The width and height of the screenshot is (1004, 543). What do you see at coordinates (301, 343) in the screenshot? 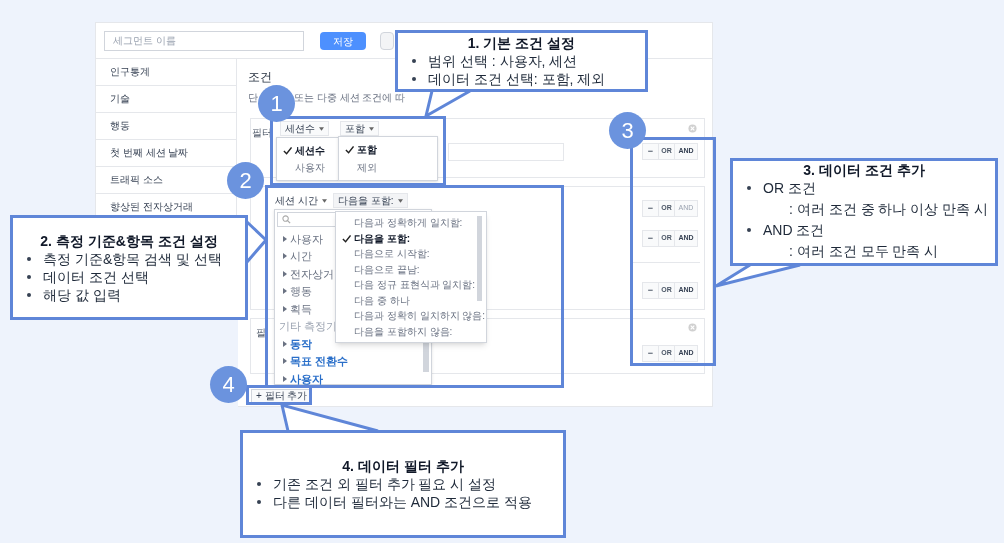
I see `tree-item: 동작` at bounding box center [301, 343].